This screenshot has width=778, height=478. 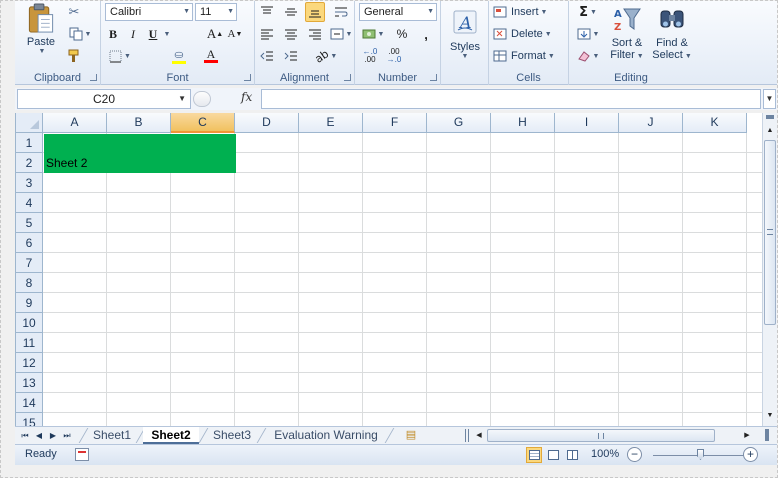 I want to click on bold-button: B, so click(x=113, y=34).